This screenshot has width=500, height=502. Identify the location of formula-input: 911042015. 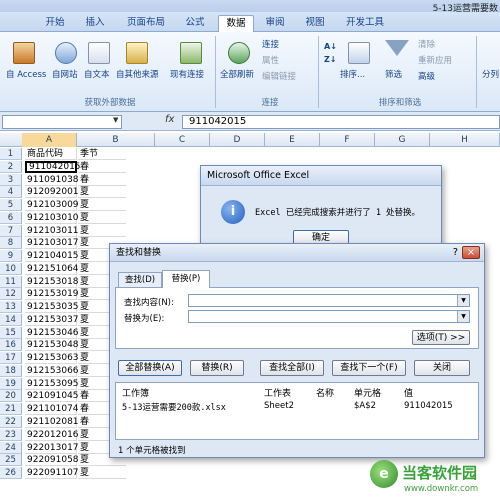
(341, 122).